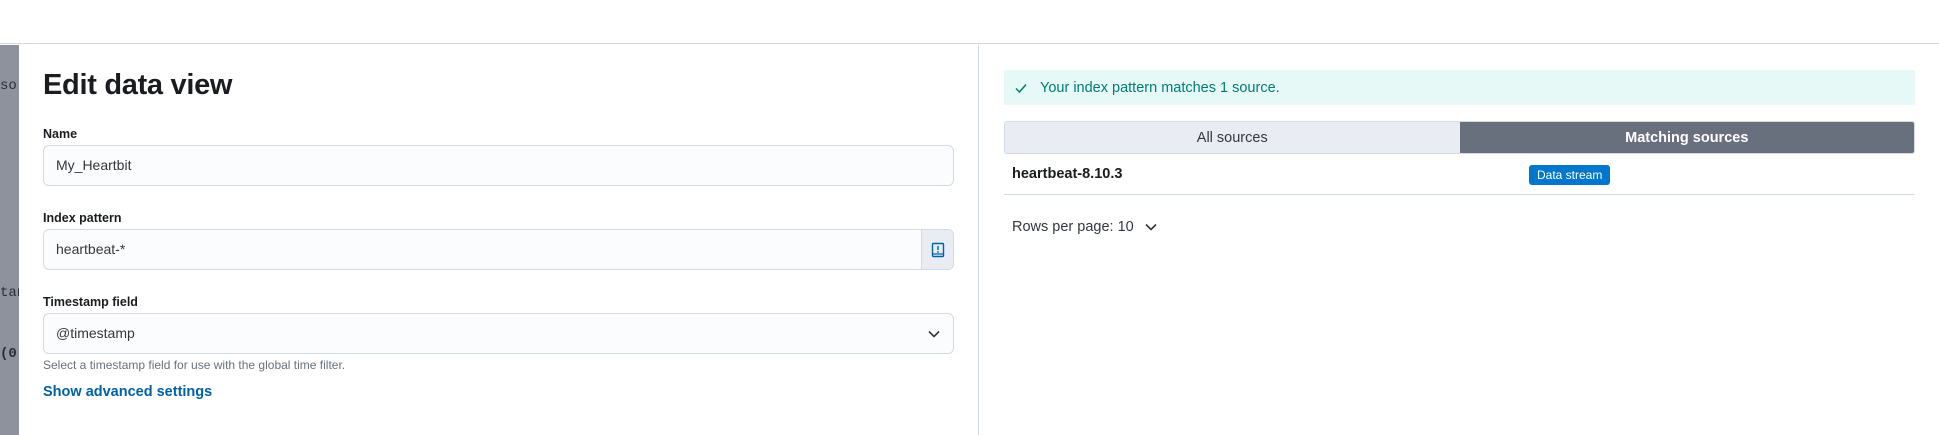  I want to click on book-icon, so click(937, 249).